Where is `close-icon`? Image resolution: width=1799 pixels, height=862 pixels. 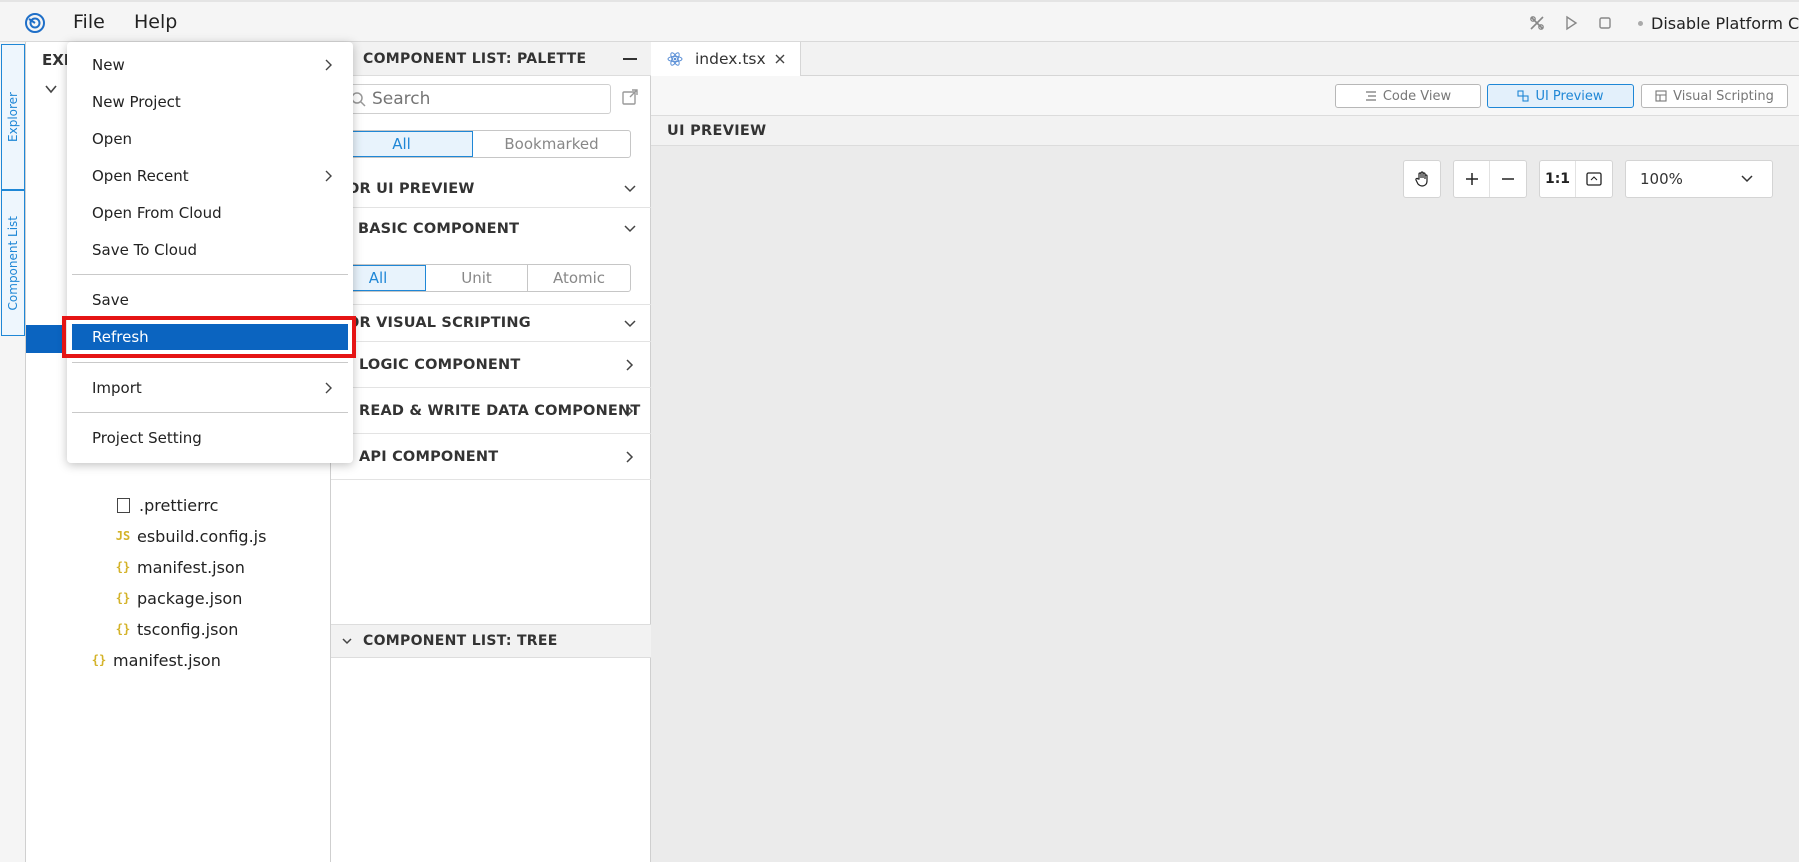
close-icon is located at coordinates (780, 59).